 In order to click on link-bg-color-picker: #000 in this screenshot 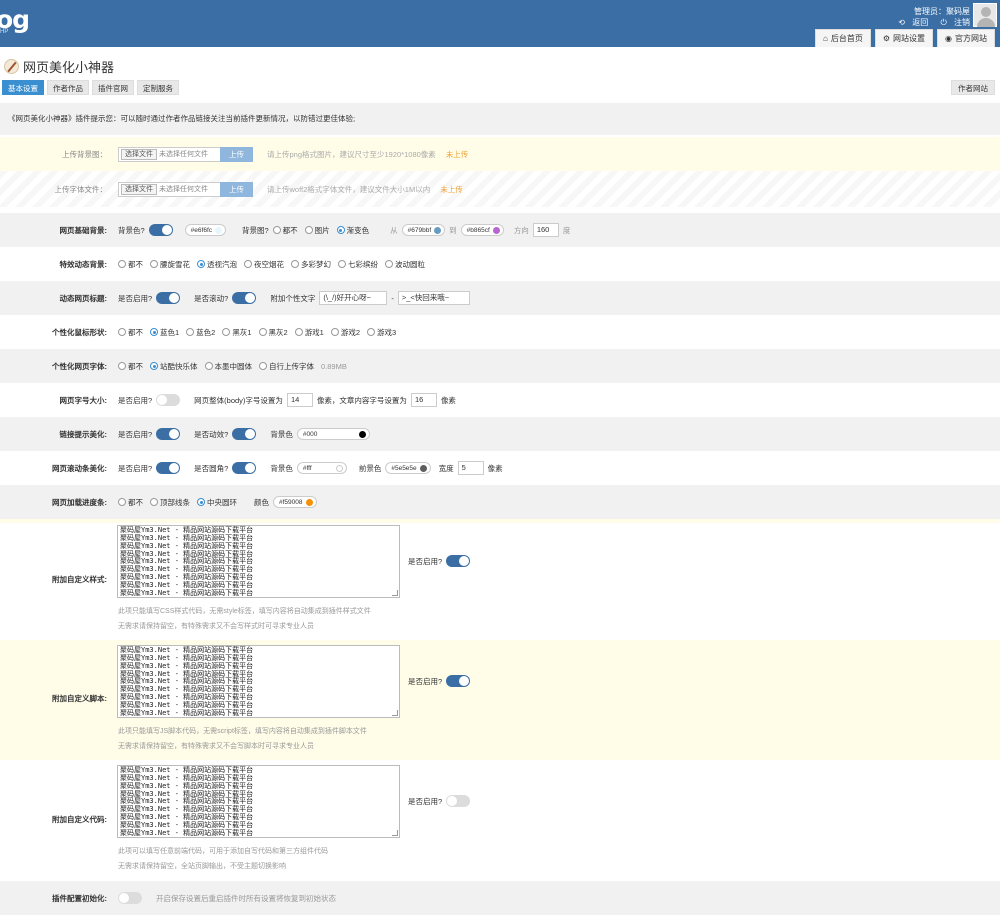, I will do `click(333, 434)`.